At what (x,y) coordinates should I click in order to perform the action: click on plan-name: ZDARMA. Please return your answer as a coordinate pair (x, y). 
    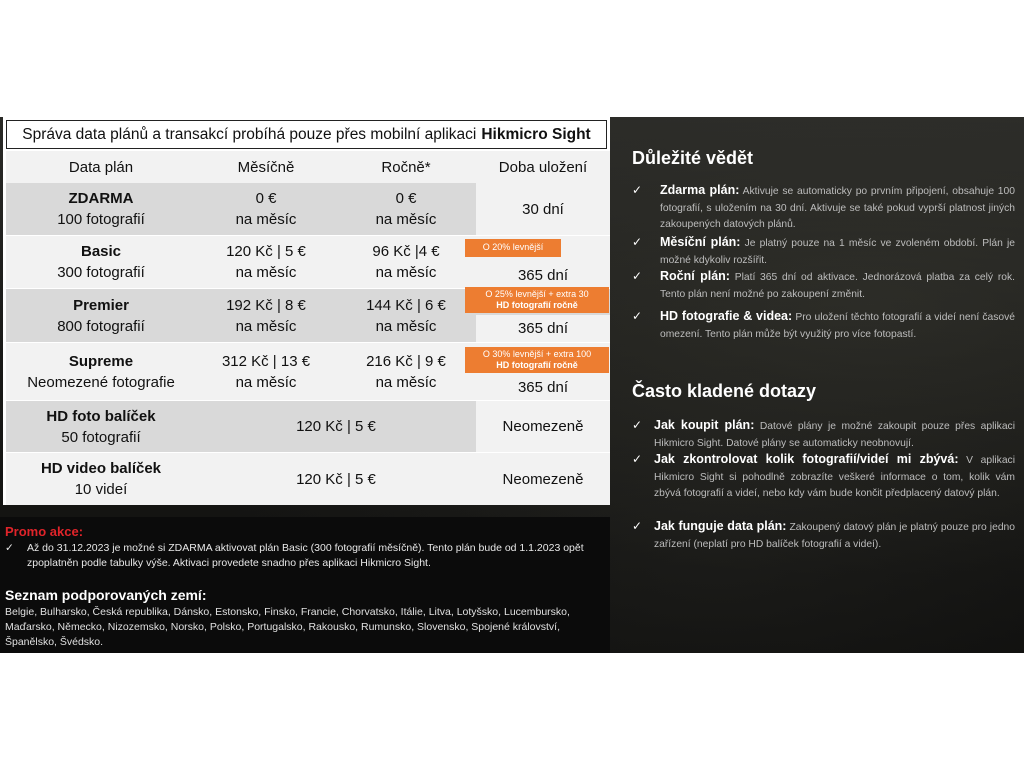
    Looking at the image, I should click on (101, 198).